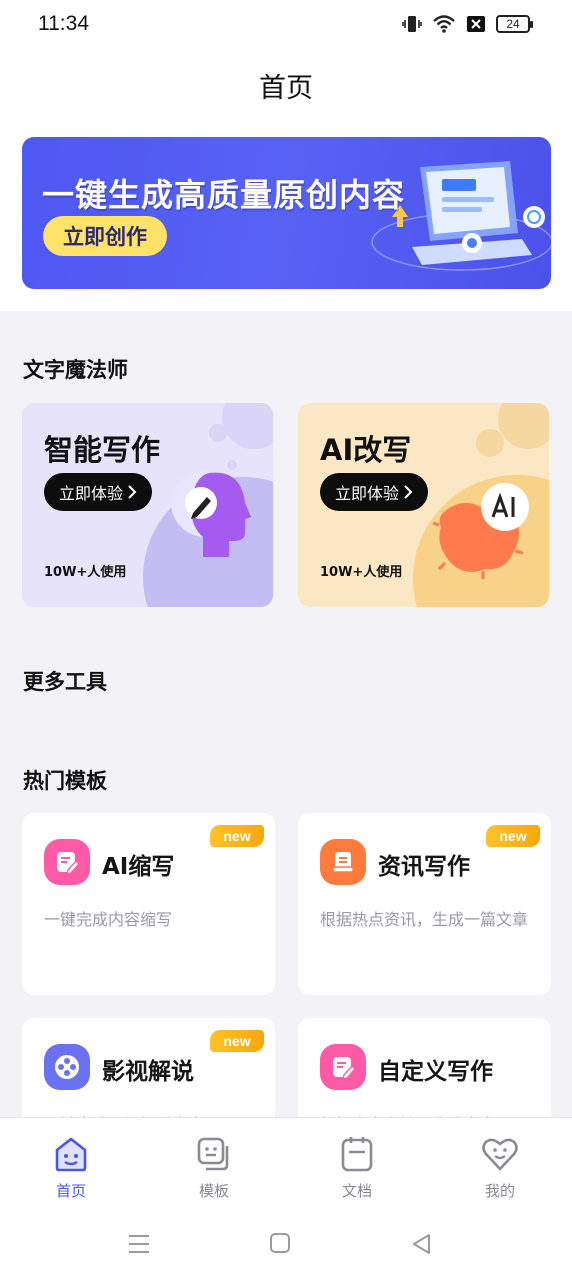 The image size is (572, 1280). I want to click on card-title: 智能写作, so click(102, 450).